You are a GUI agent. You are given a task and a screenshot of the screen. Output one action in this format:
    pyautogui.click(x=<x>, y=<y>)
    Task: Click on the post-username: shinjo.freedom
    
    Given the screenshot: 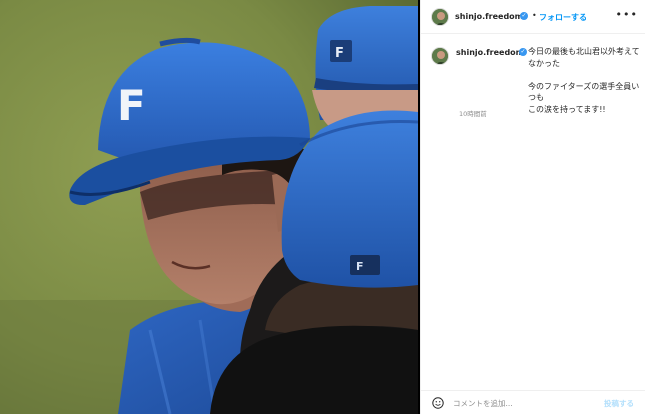 What is the action you would take?
    pyautogui.click(x=489, y=16)
    